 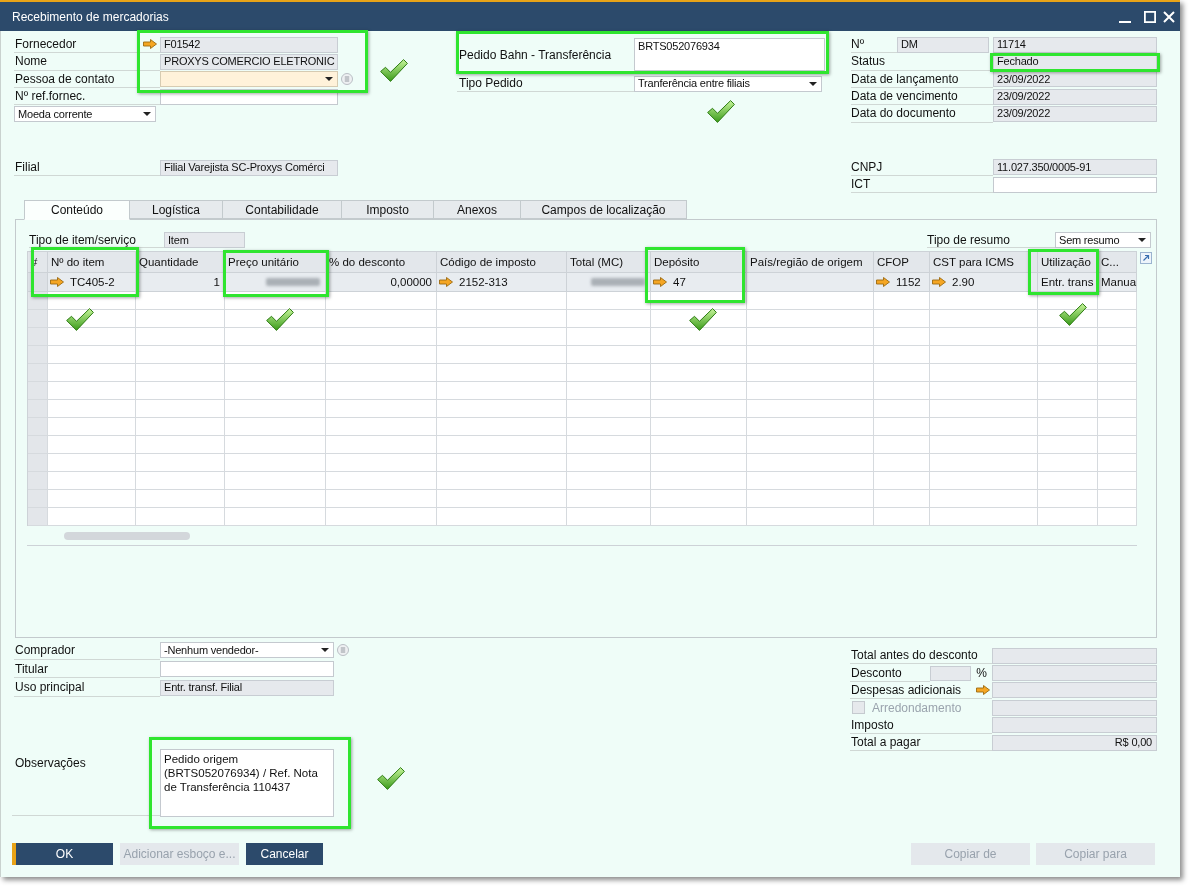 I want to click on text-field, so click(x=247, y=669).